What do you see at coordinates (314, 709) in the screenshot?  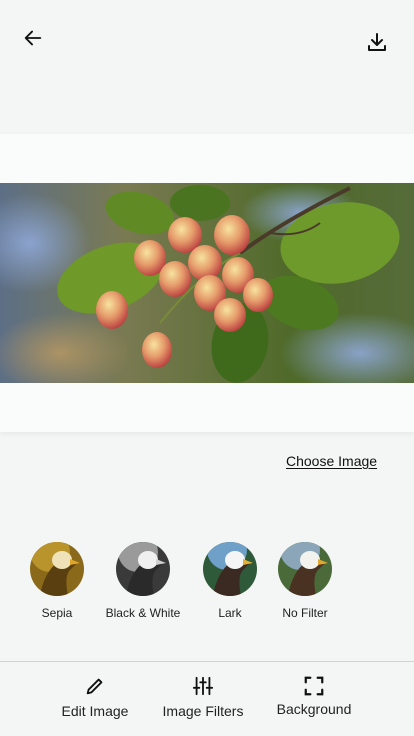 I see `tab-label: Background` at bounding box center [314, 709].